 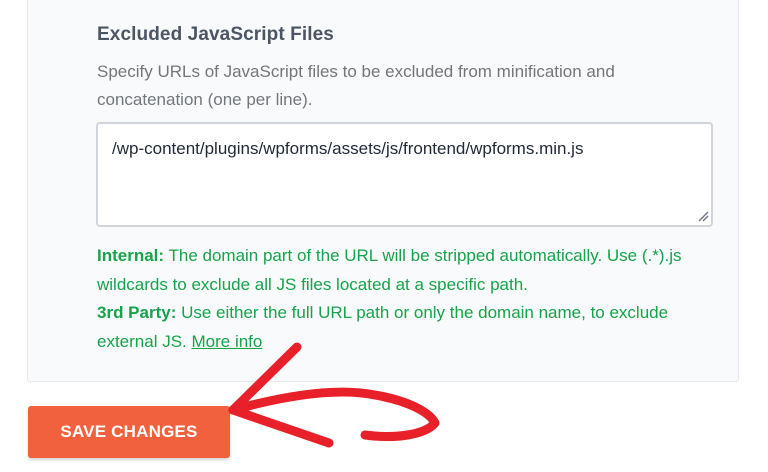 What do you see at coordinates (215, 34) in the screenshot?
I see `field-title: Excluded JavaScript Files` at bounding box center [215, 34].